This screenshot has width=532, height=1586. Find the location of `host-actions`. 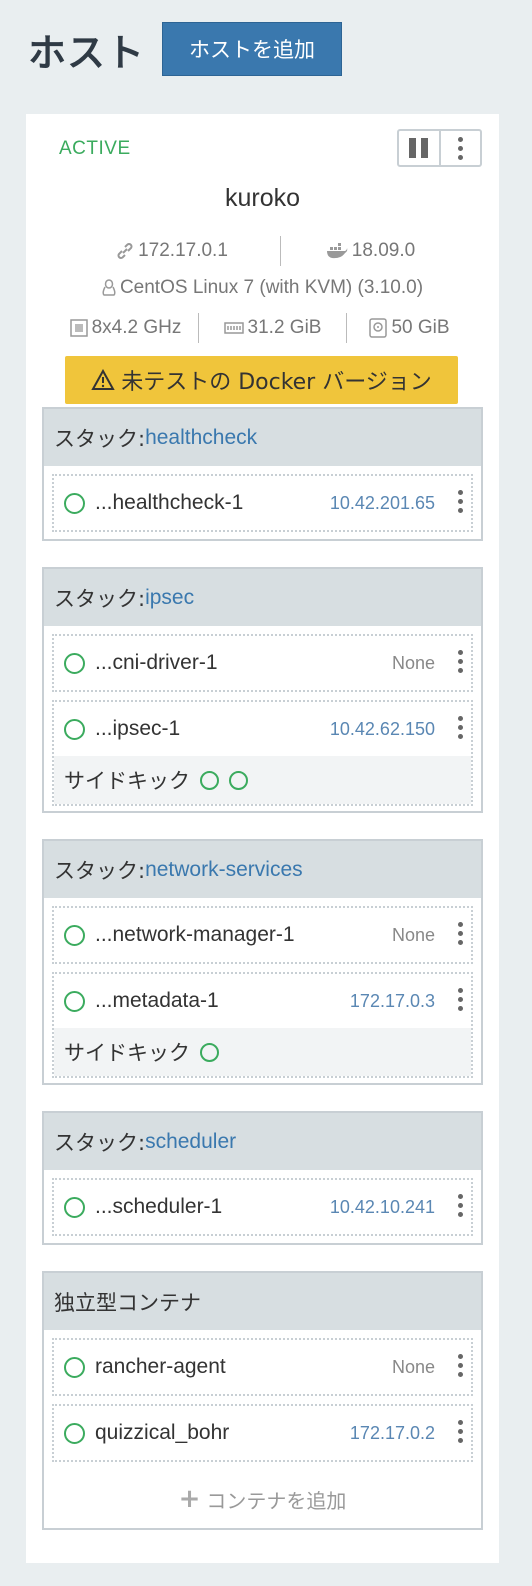

host-actions is located at coordinates (439, 148).